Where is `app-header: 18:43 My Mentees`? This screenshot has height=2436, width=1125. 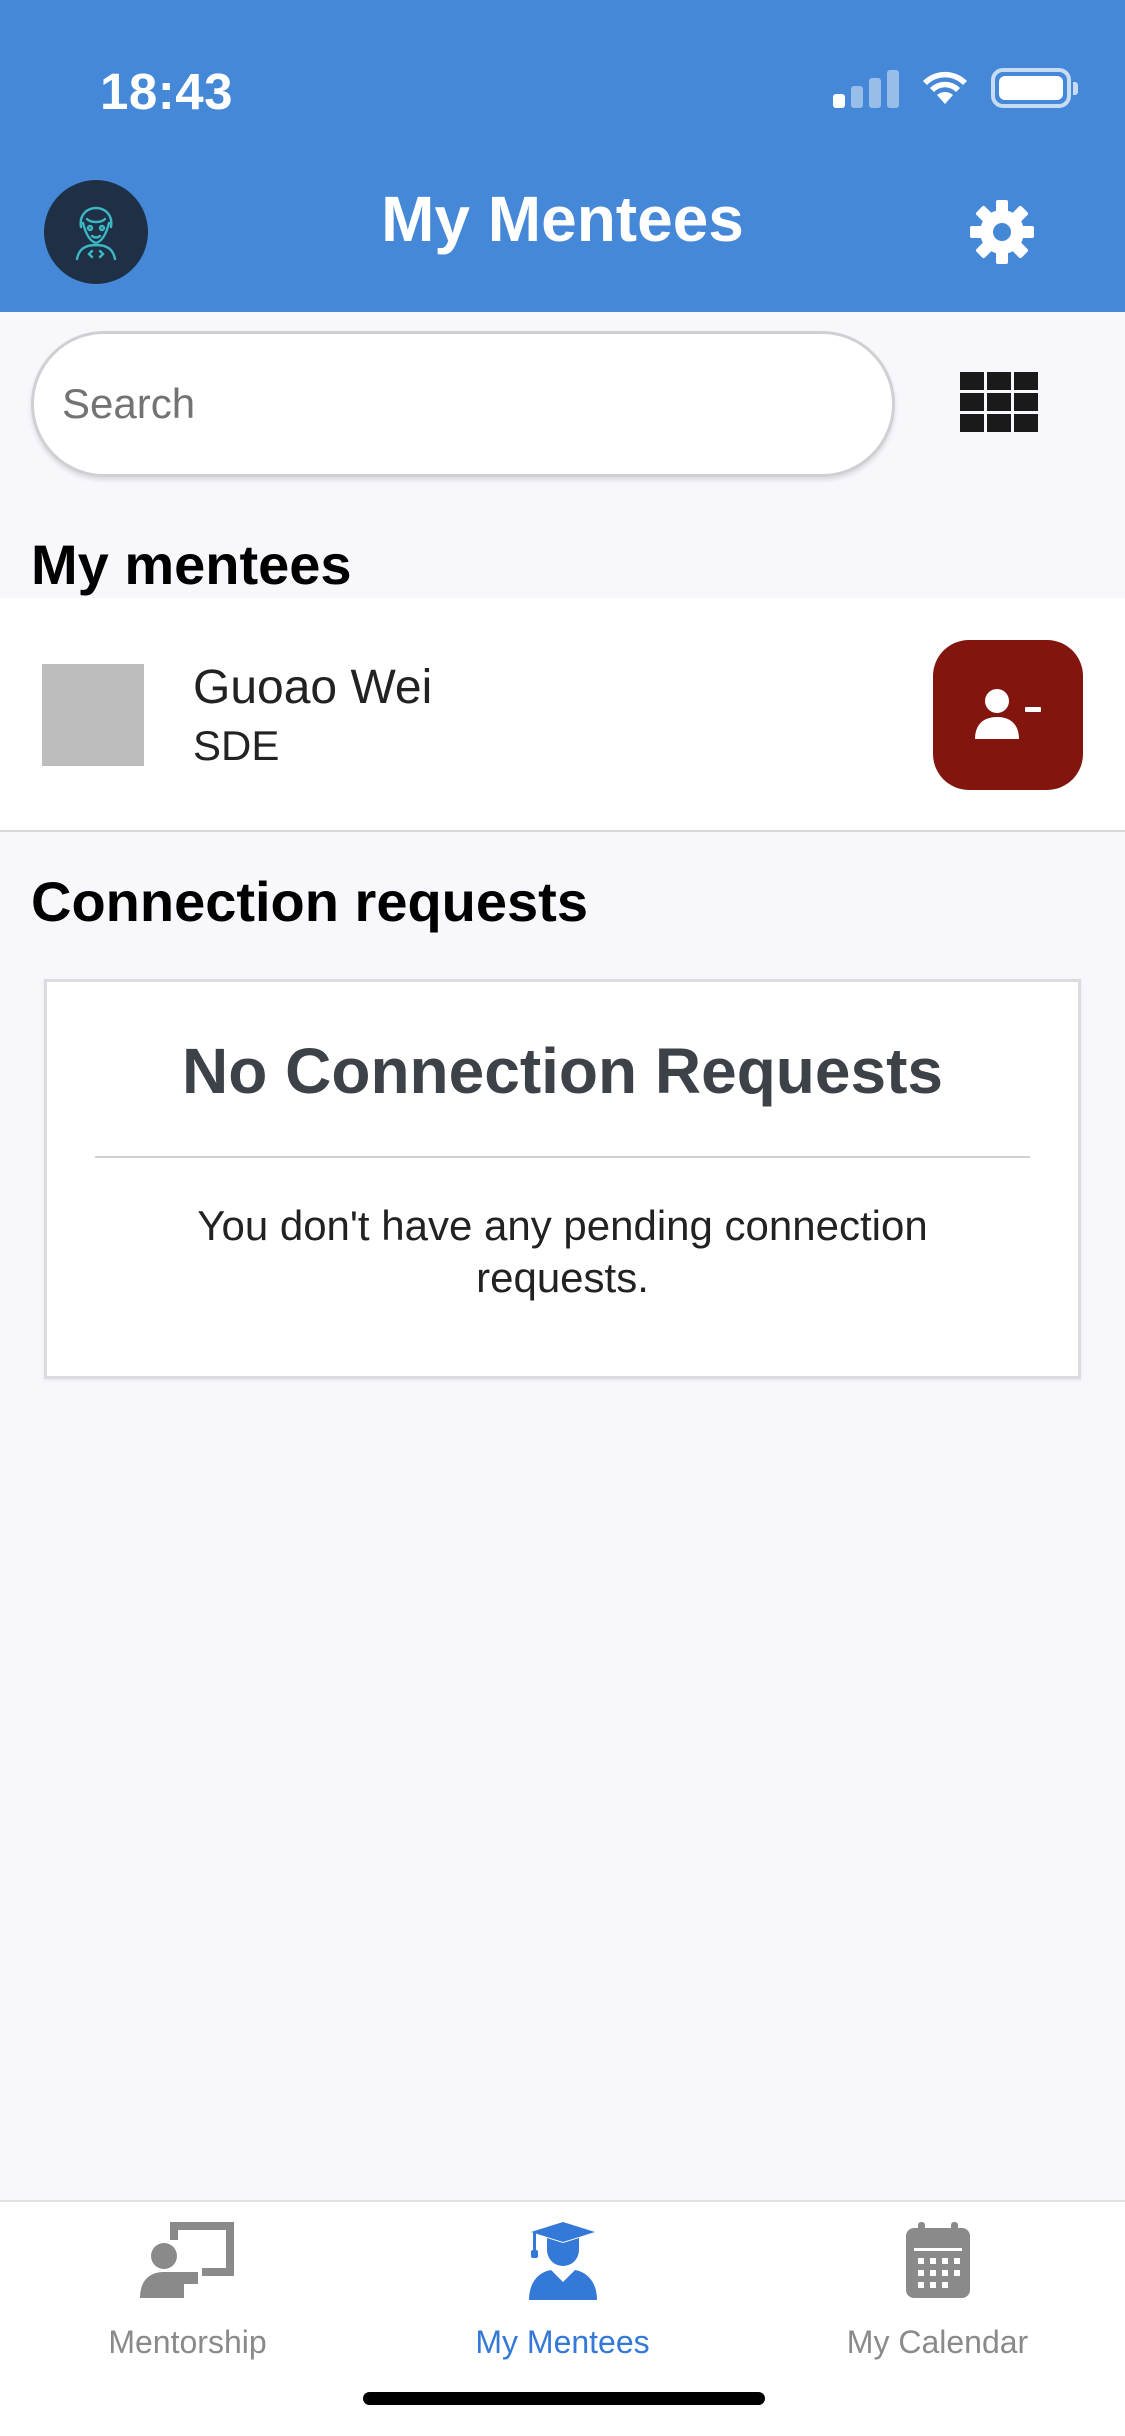
app-header: 18:43 My Mentees is located at coordinates (562, 156).